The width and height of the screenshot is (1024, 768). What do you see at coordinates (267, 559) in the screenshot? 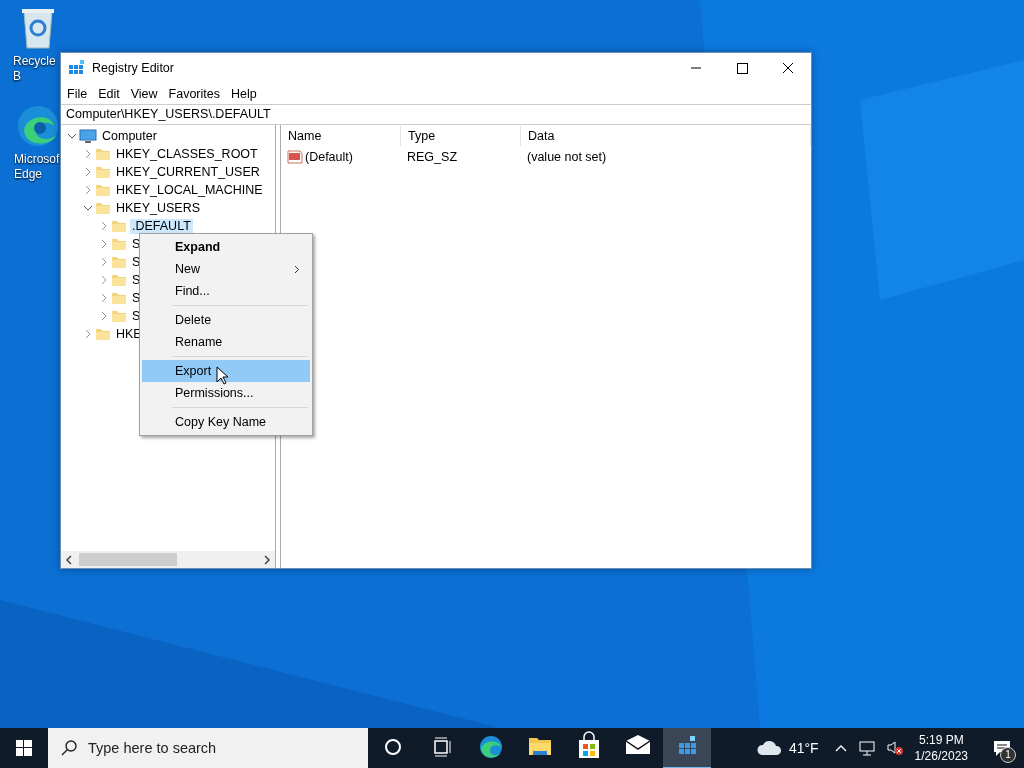
I see `scroll-right-icon` at bounding box center [267, 559].